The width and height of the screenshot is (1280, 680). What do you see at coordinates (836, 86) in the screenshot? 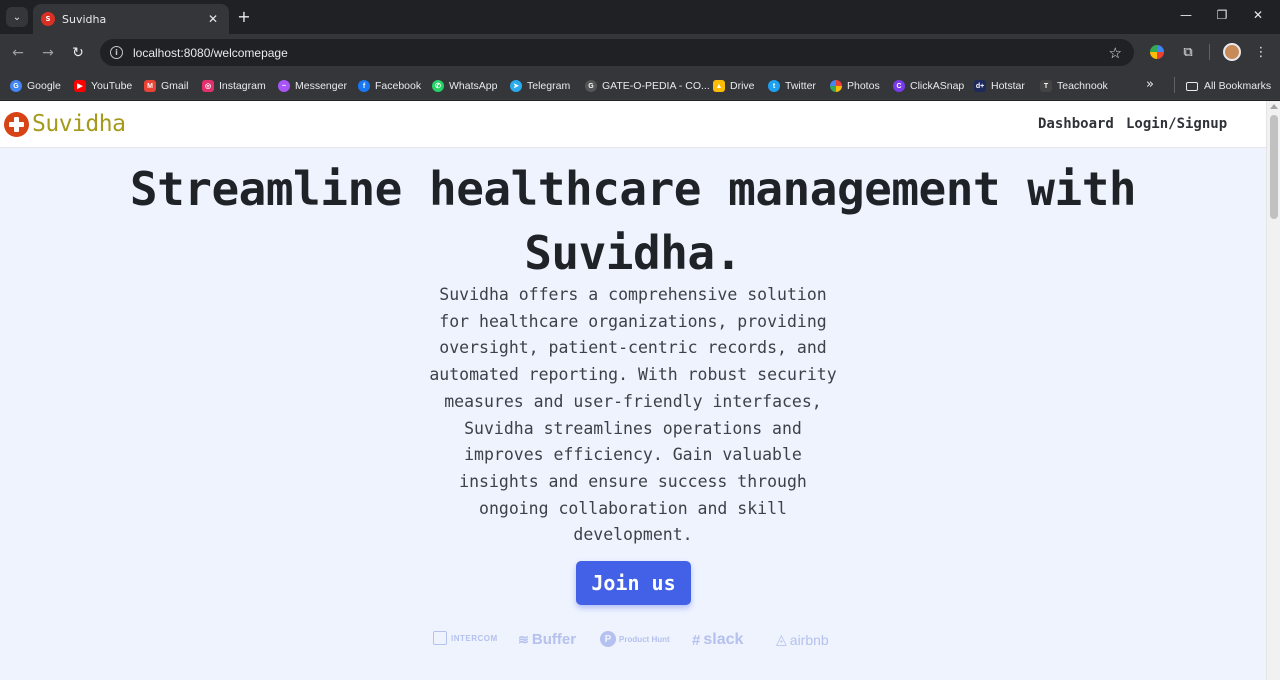
I see `photos-icon` at bounding box center [836, 86].